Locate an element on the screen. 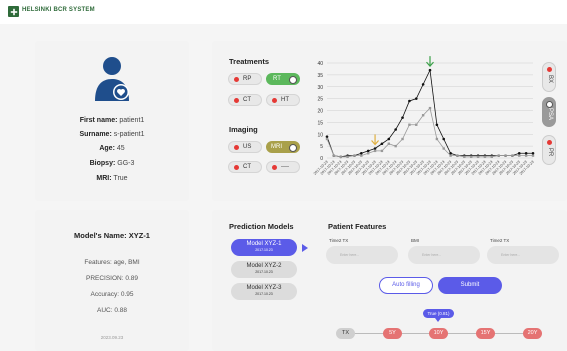  chip-us: US is located at coordinates (245, 147).